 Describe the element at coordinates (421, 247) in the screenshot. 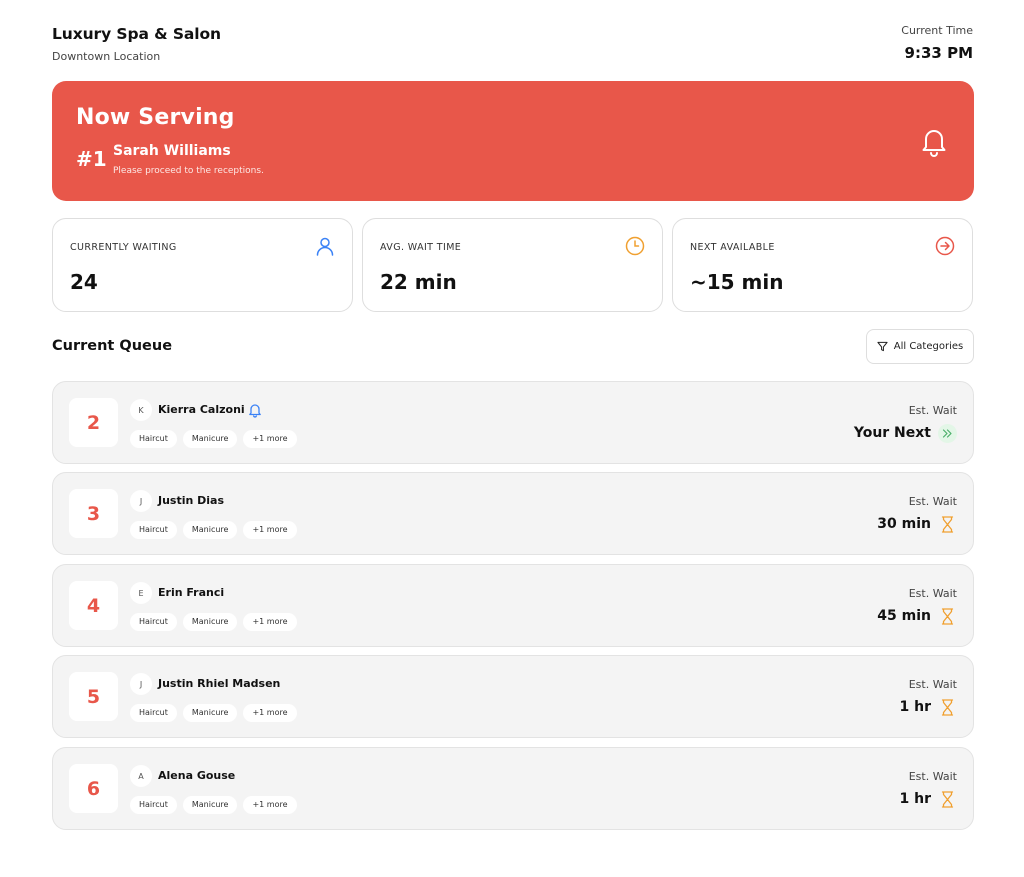

I see `stat-label: AVG. WAIT TIME` at that location.